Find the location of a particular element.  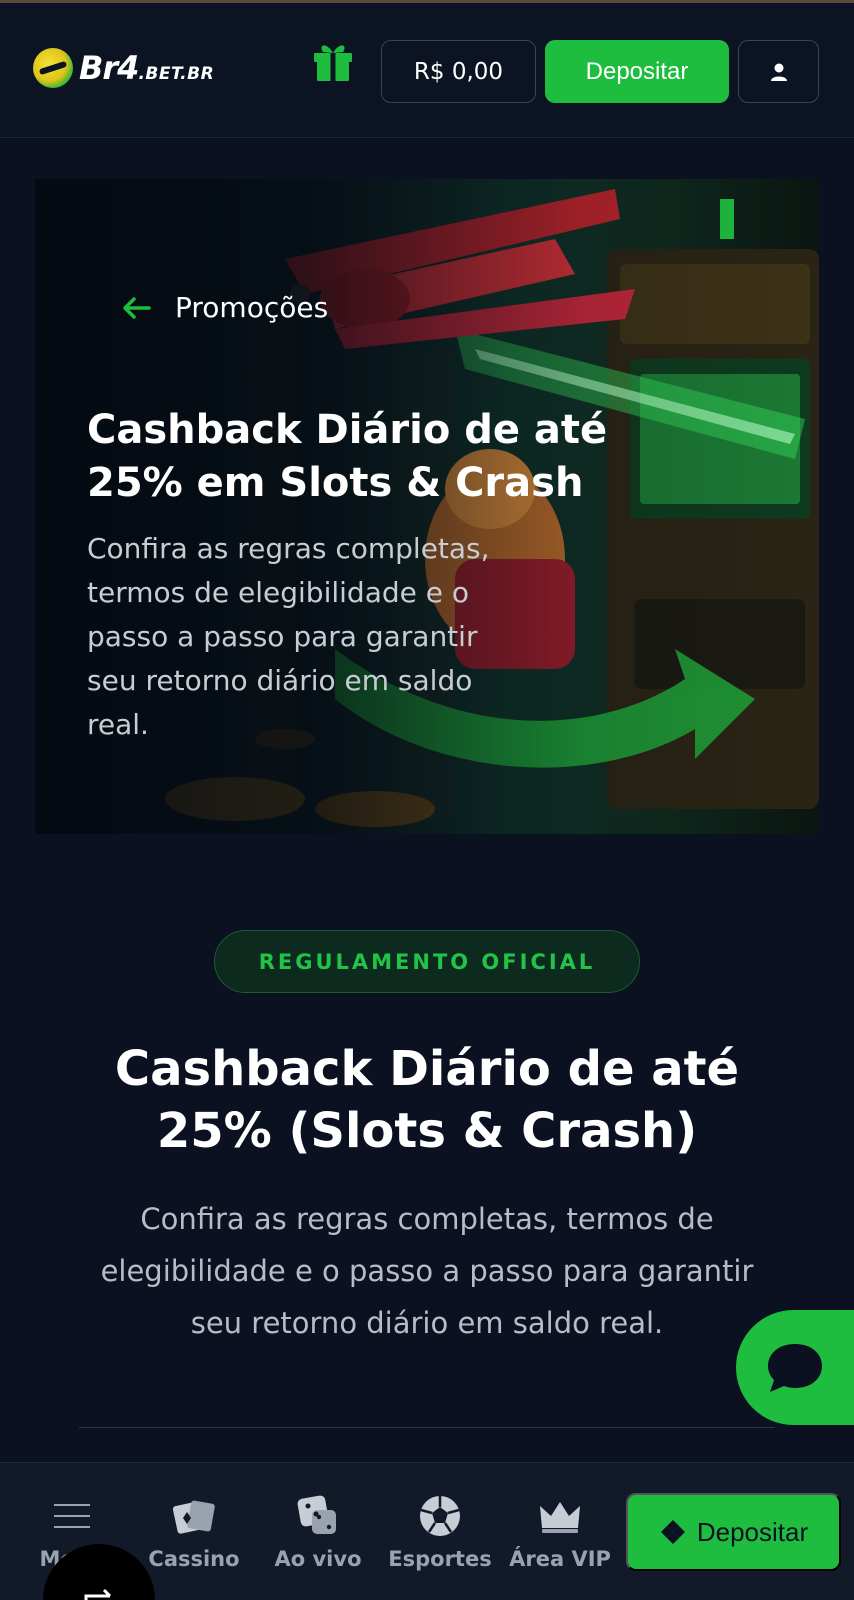

crown-icon is located at coordinates (560, 1516).